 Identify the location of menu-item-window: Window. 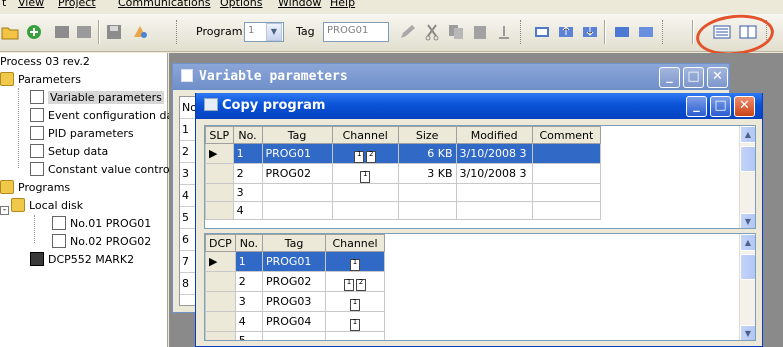
(299, 4).